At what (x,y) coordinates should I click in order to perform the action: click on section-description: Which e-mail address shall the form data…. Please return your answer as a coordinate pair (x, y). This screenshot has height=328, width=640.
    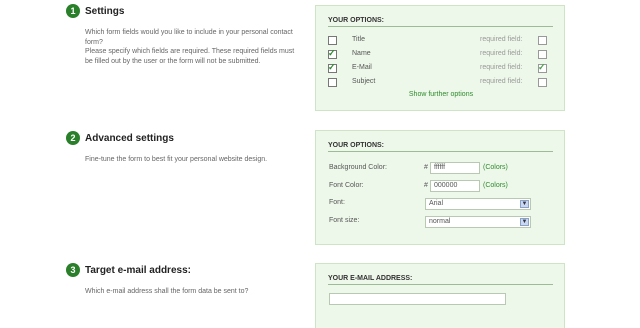
    Looking at the image, I should click on (167, 291).